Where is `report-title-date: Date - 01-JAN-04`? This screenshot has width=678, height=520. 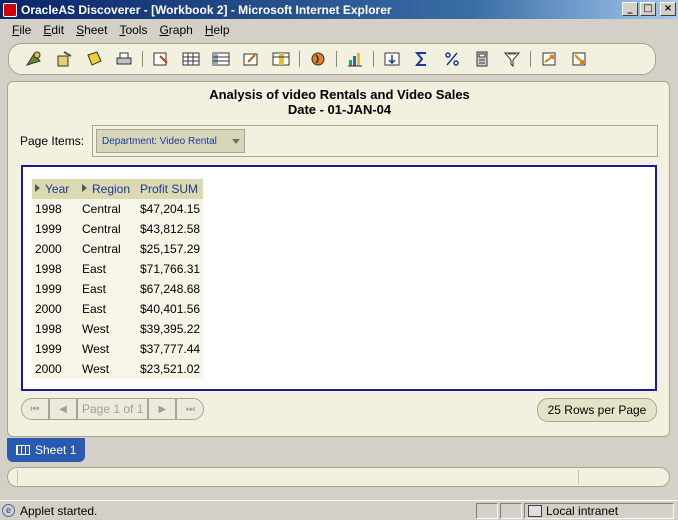
report-title-date: Date - 01-JAN-04 is located at coordinates (339, 109).